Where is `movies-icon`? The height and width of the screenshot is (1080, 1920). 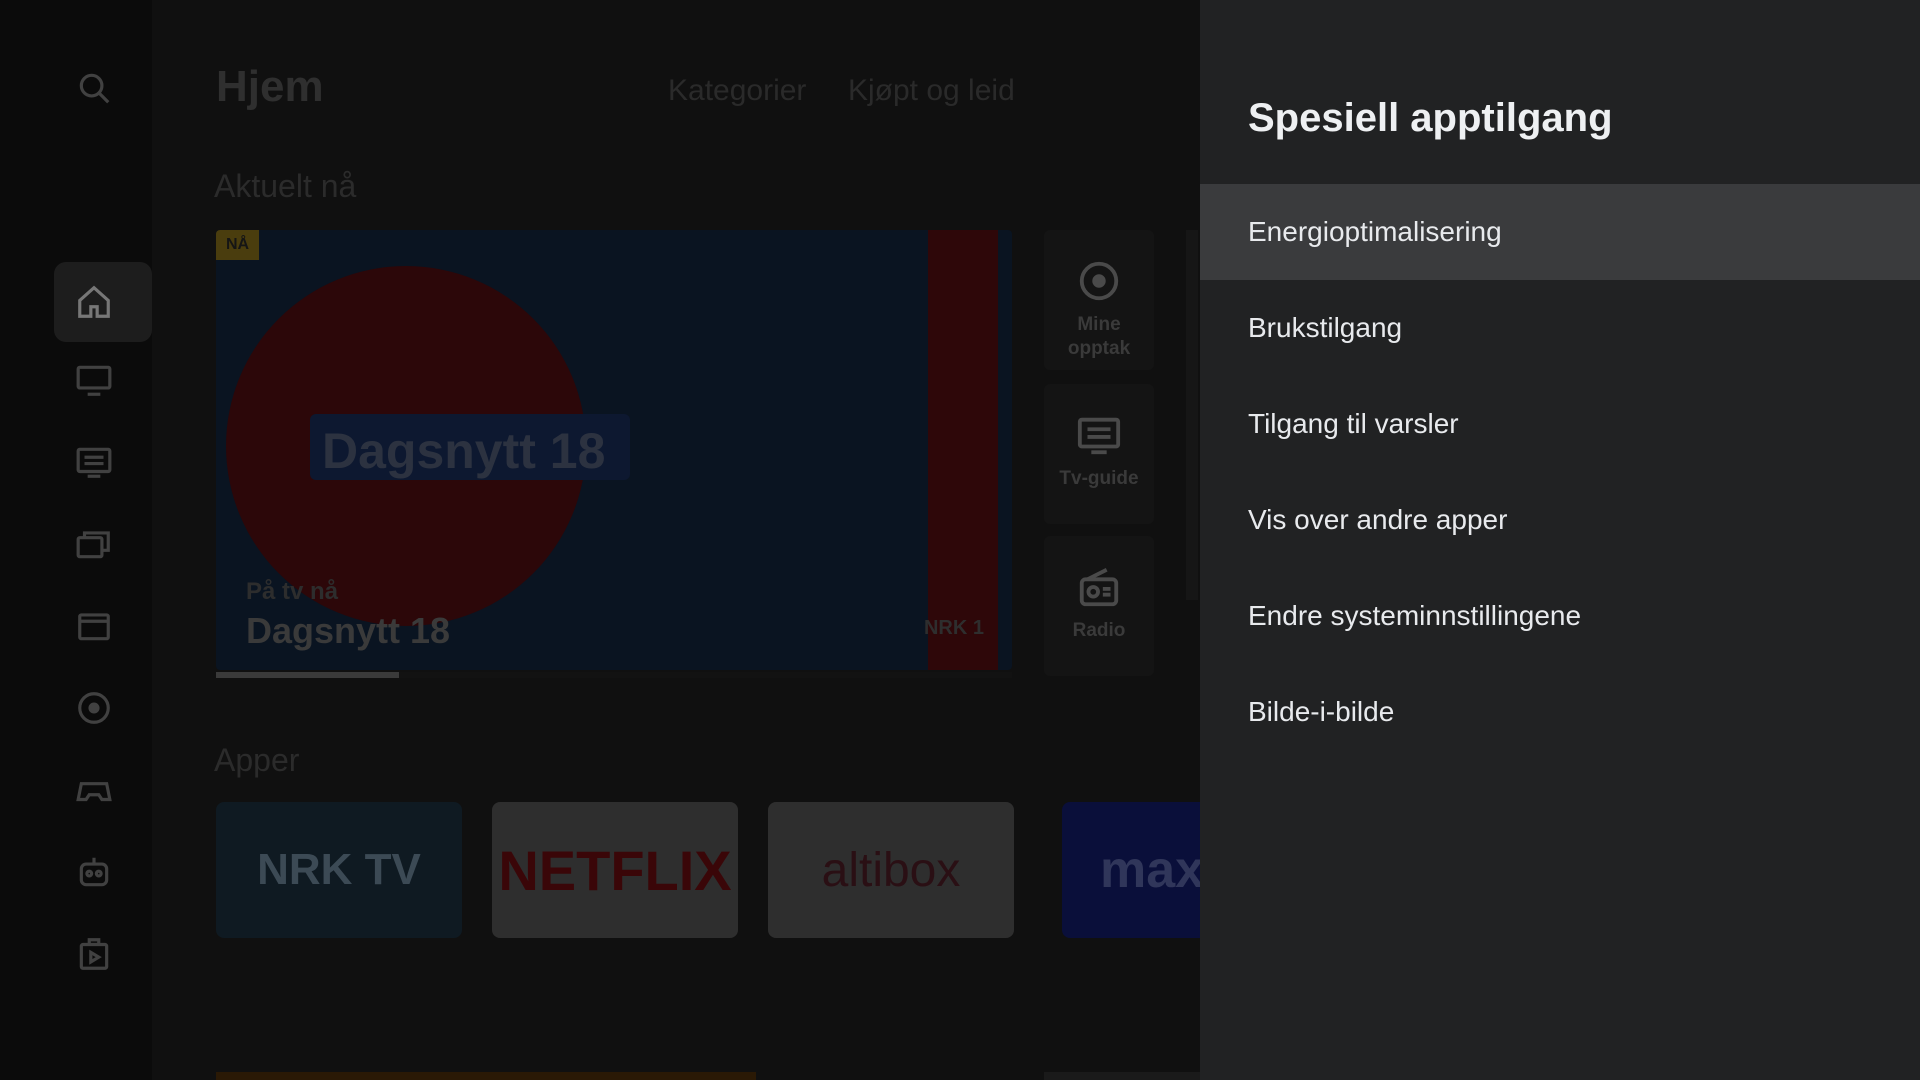 movies-icon is located at coordinates (94, 626).